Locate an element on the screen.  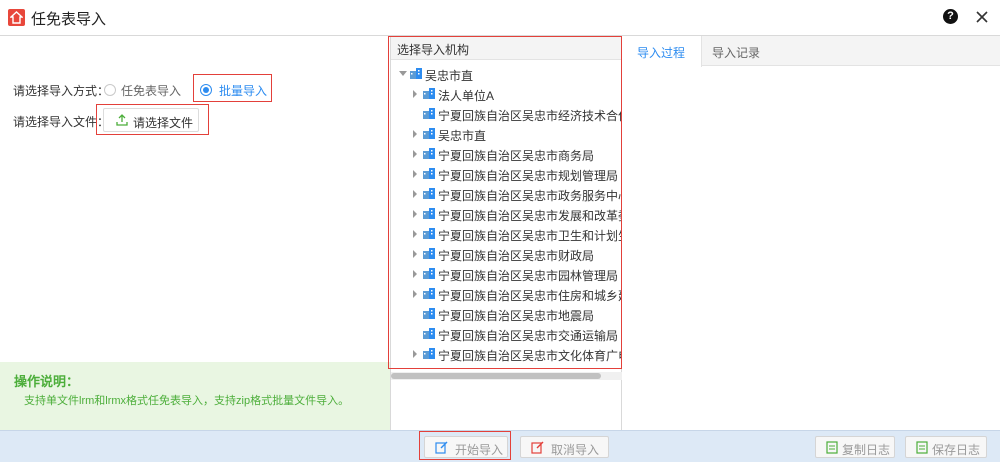
cancel-import-button: 取消导入 is located at coordinates (564, 447).